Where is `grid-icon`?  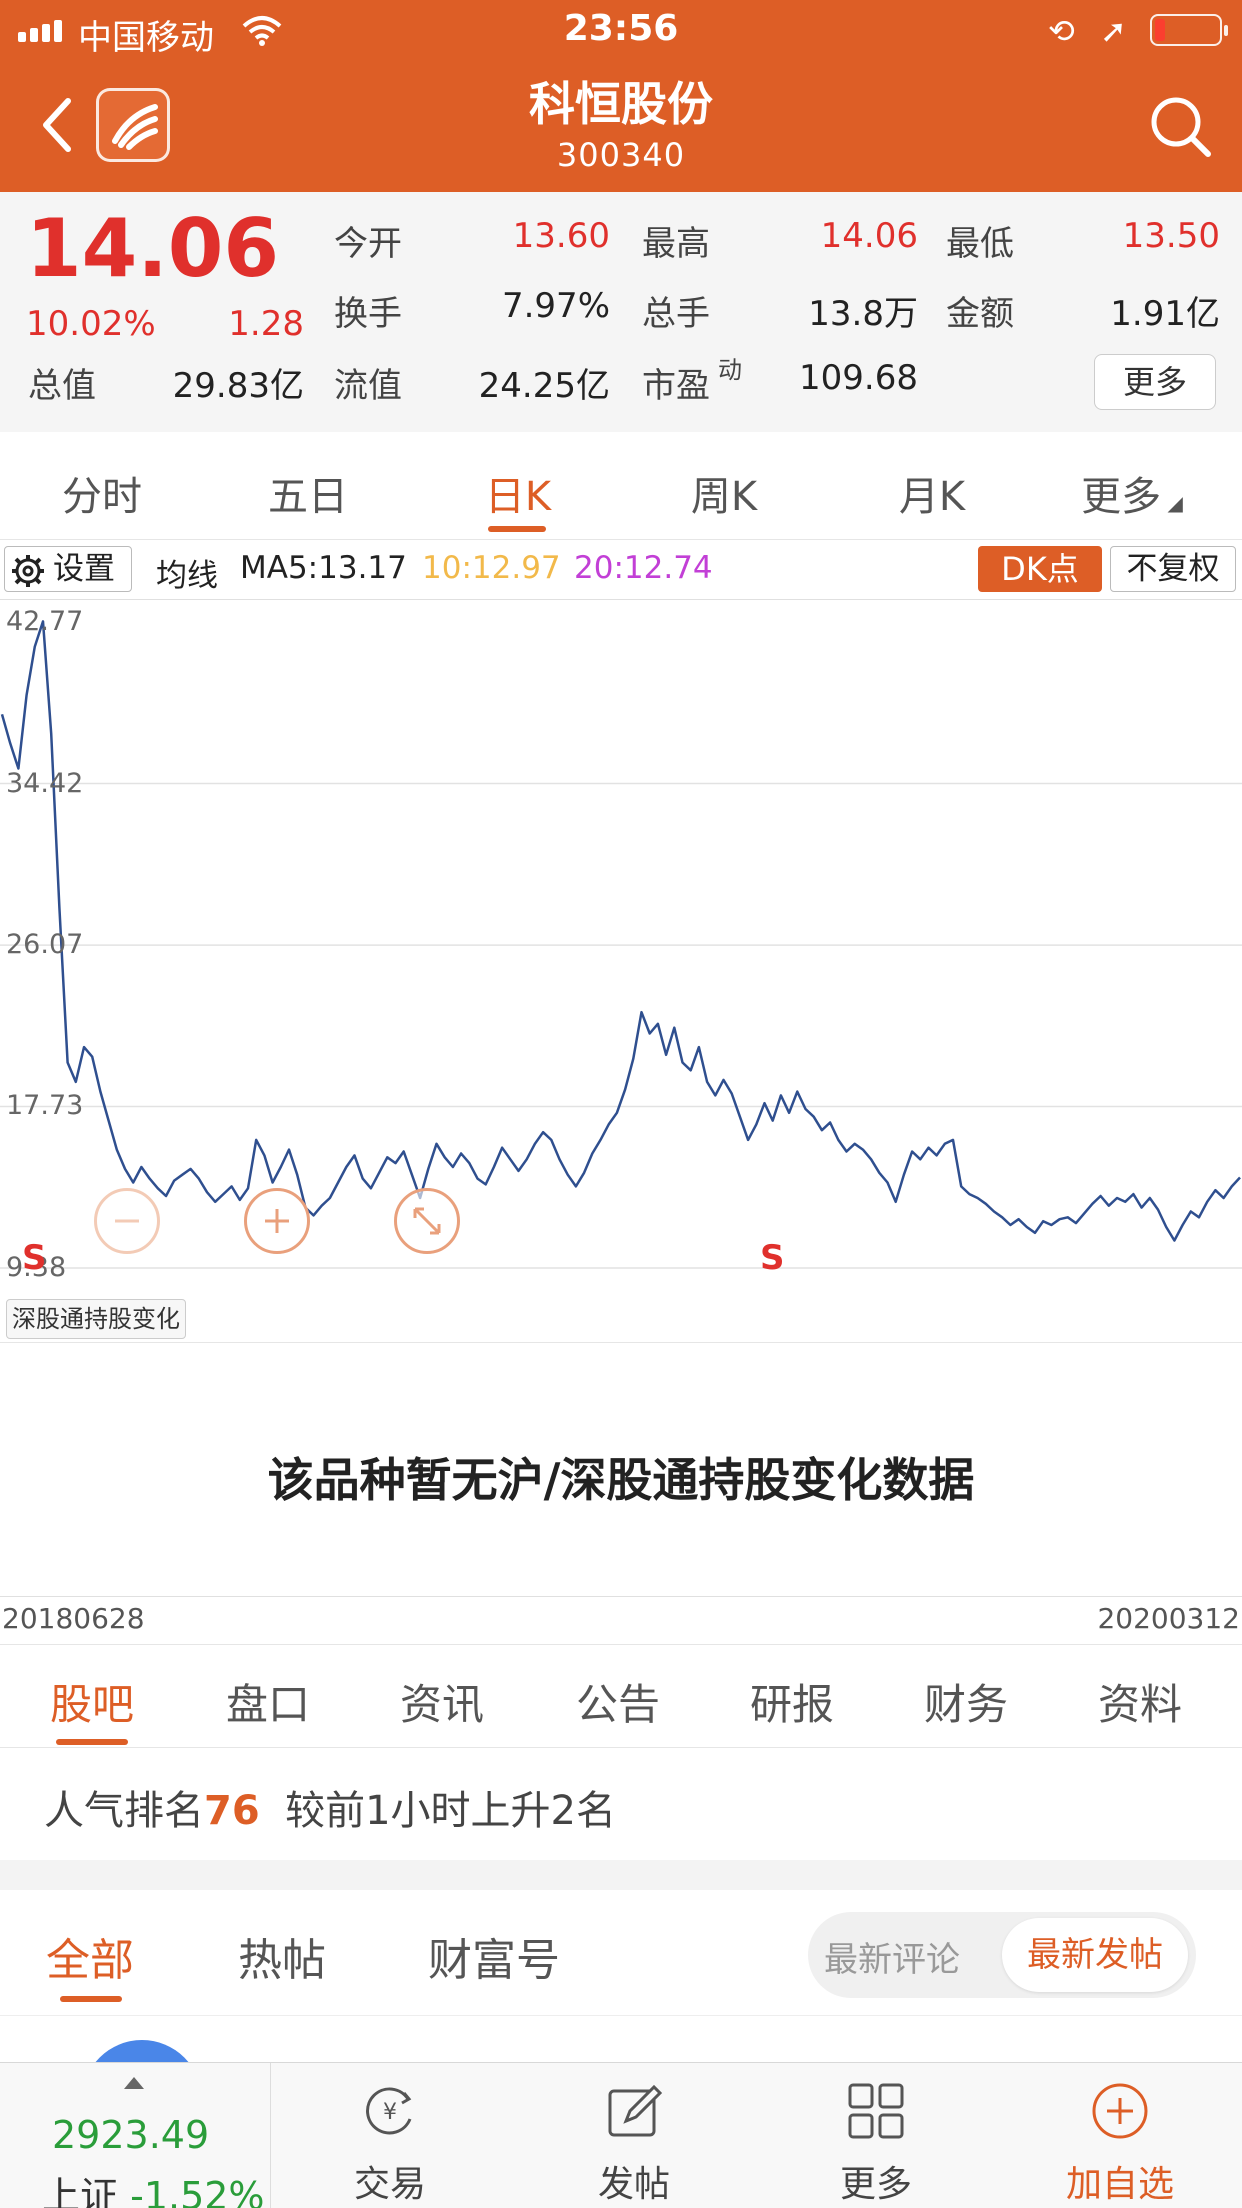 grid-icon is located at coordinates (876, 2111).